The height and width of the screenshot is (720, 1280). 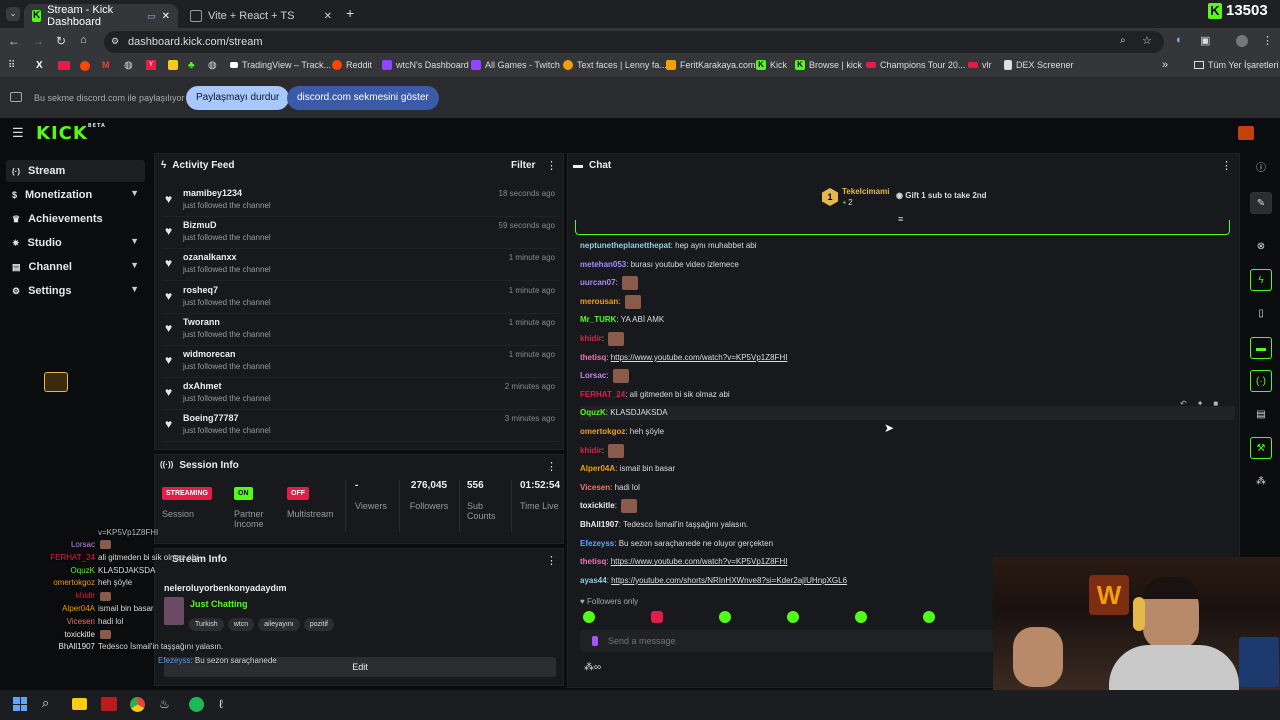 I want to click on chat-username: Efezeyss, so click(x=597, y=543).